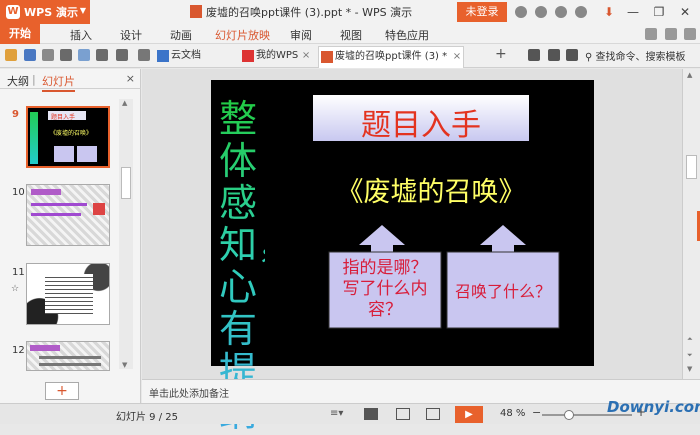 This screenshot has height=435, width=700. What do you see at coordinates (691, 224) in the screenshot?
I see `canvas-scrollbar: ▲ ⏶ ⏷ ▼` at bounding box center [691, 224].